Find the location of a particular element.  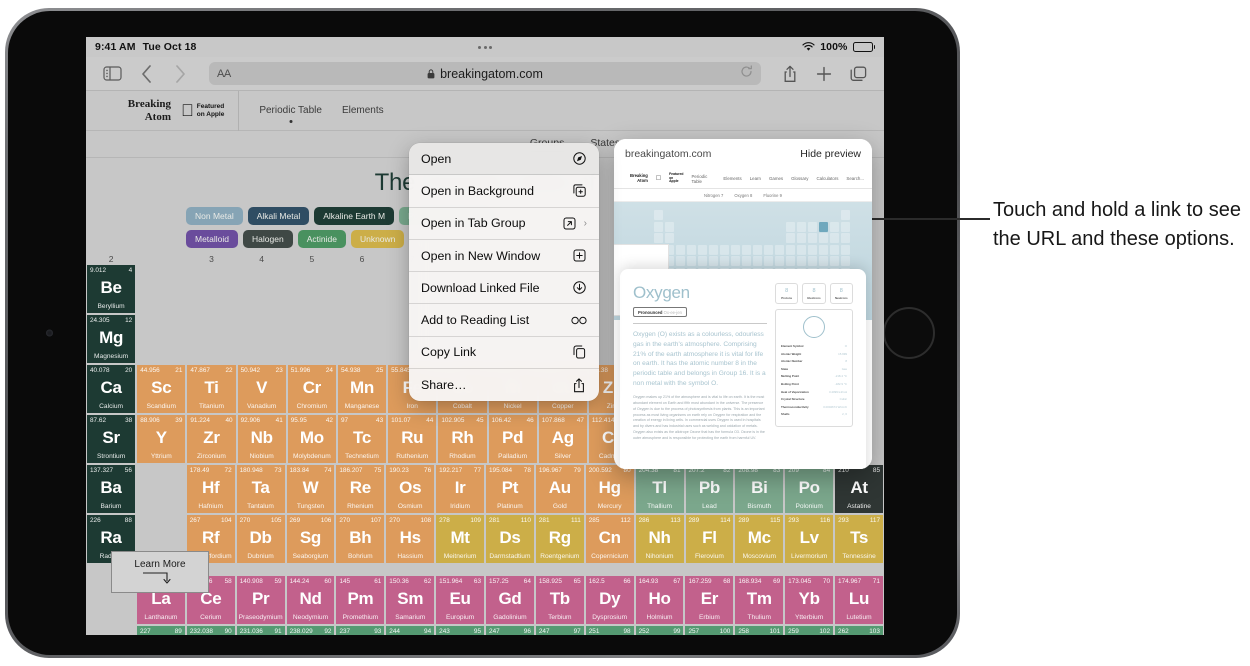

element-cell: 262103LrLawrencium is located at coordinates (859, 630).